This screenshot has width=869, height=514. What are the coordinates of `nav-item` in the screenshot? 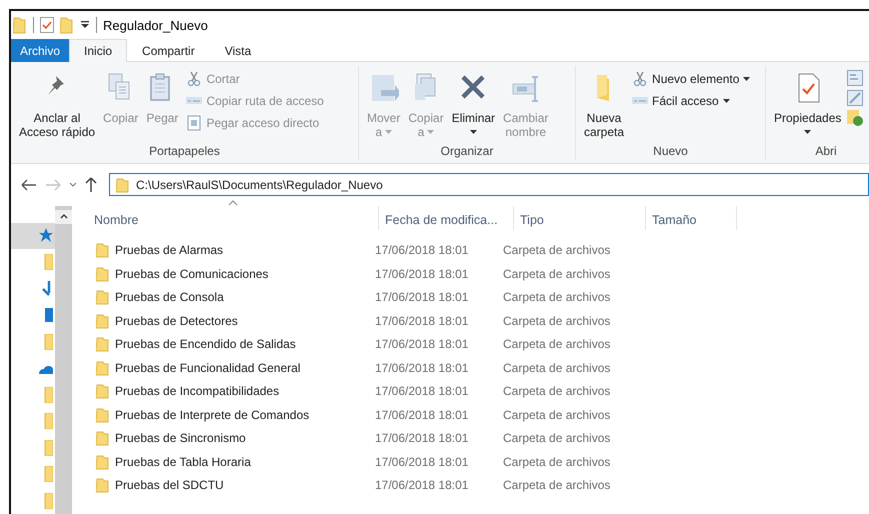 It's located at (33, 235).